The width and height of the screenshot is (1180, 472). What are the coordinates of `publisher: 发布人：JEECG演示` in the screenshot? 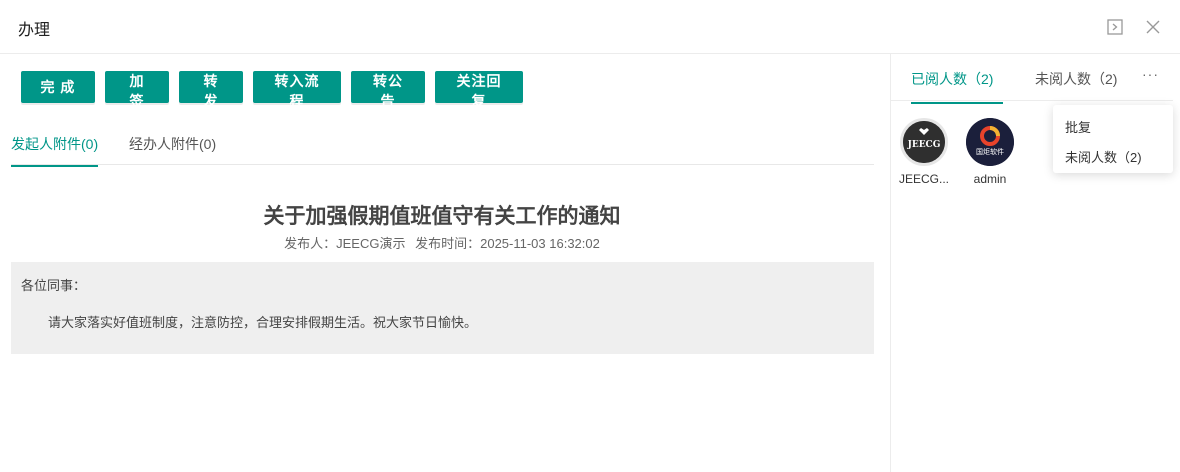 It's located at (345, 243).